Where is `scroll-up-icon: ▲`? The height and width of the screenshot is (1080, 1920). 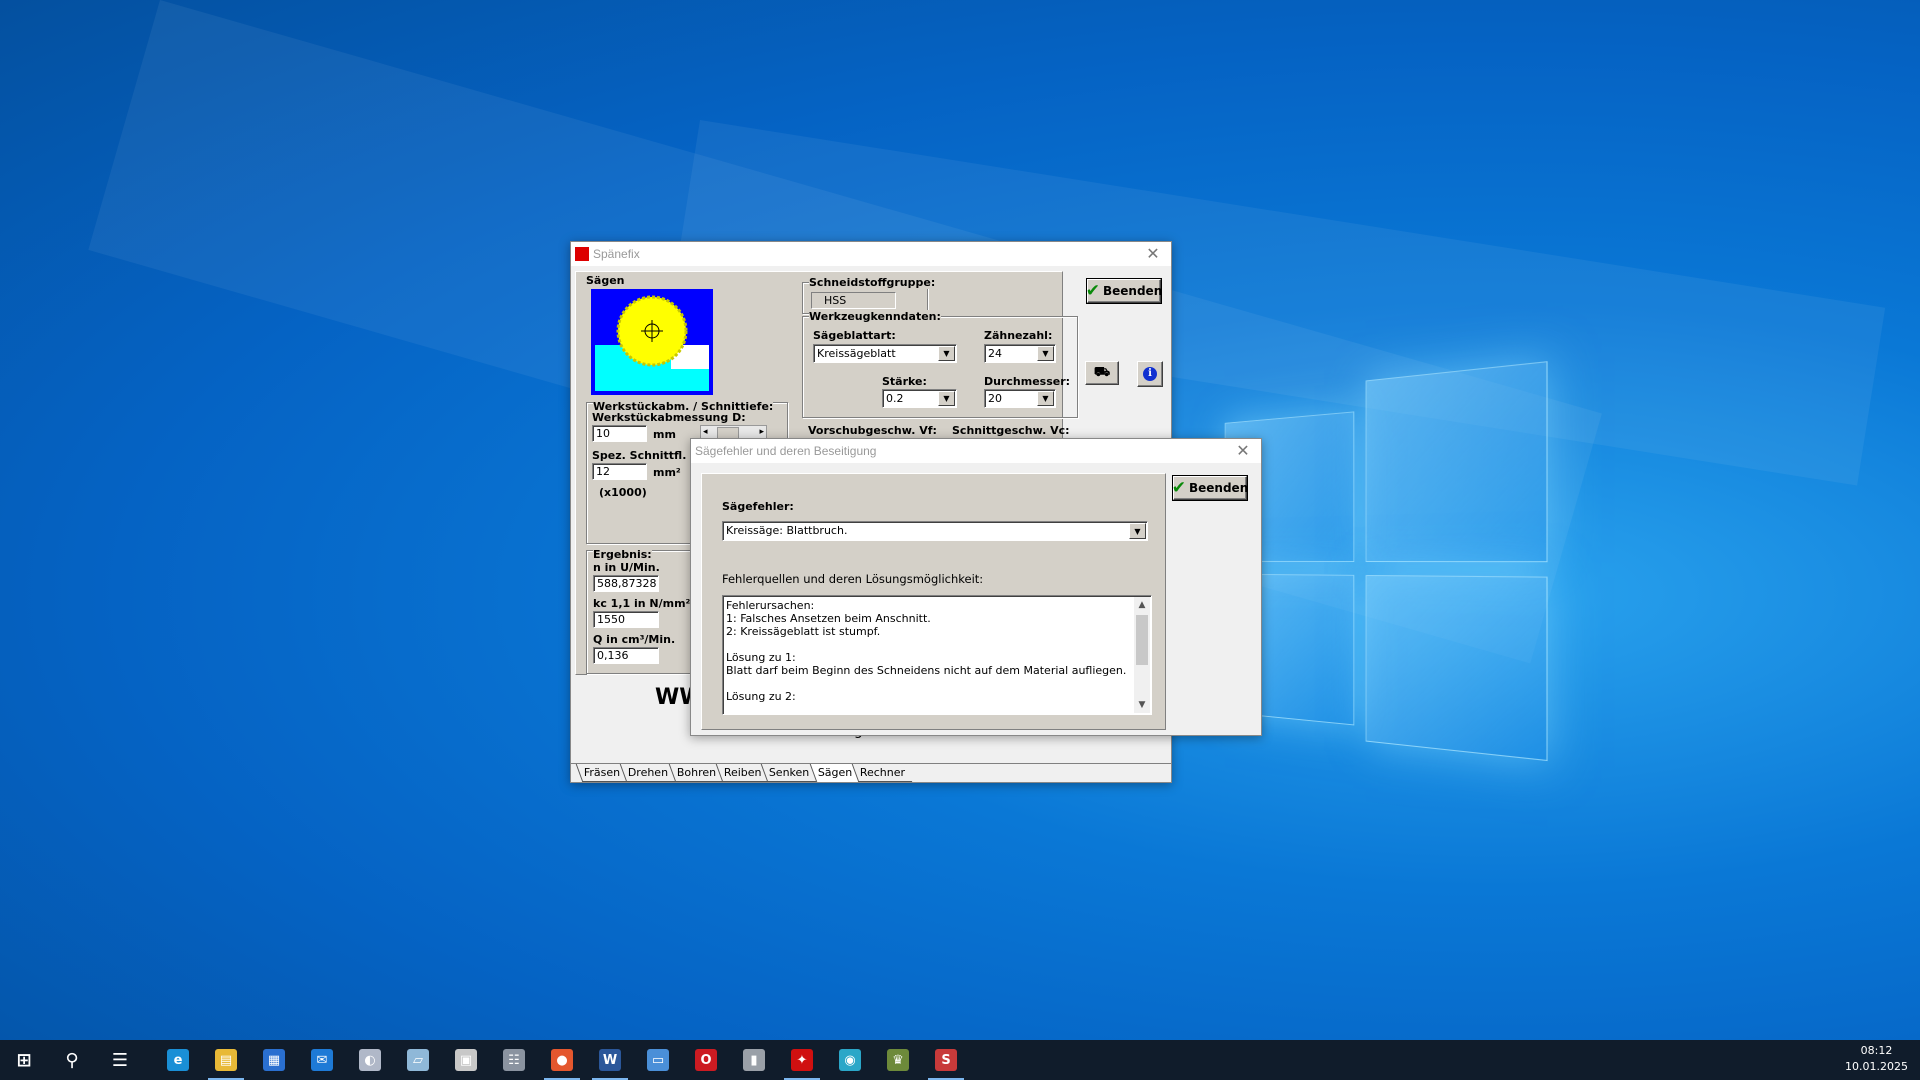 scroll-up-icon: ▲ is located at coordinates (1142, 605).